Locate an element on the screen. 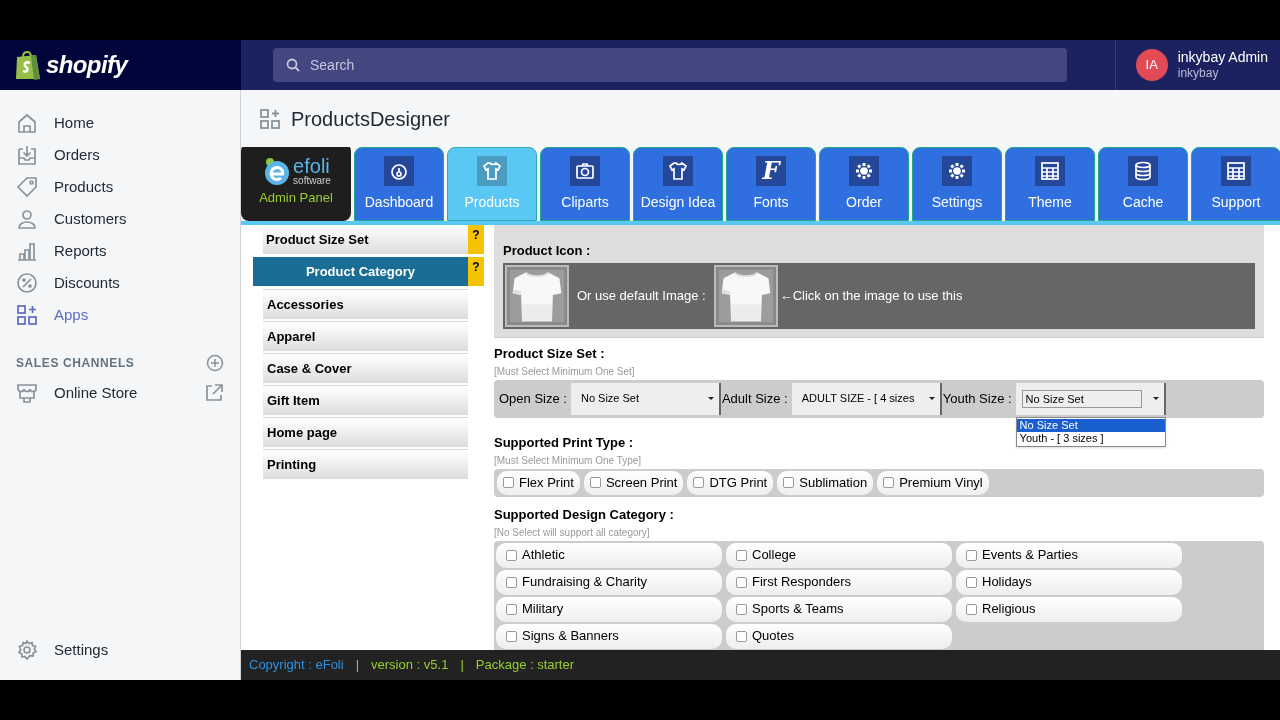 The height and width of the screenshot is (720, 1280). inbox-icon is located at coordinates (27, 155).